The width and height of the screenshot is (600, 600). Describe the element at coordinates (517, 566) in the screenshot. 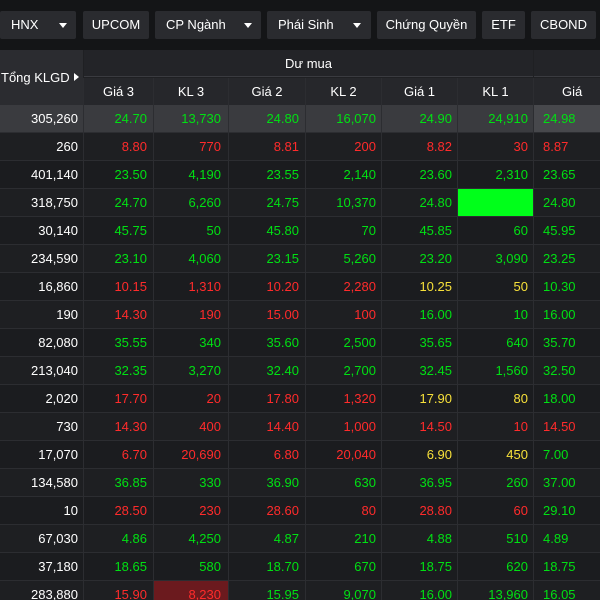

I see `bid-volume-1-cell: 620` at that location.